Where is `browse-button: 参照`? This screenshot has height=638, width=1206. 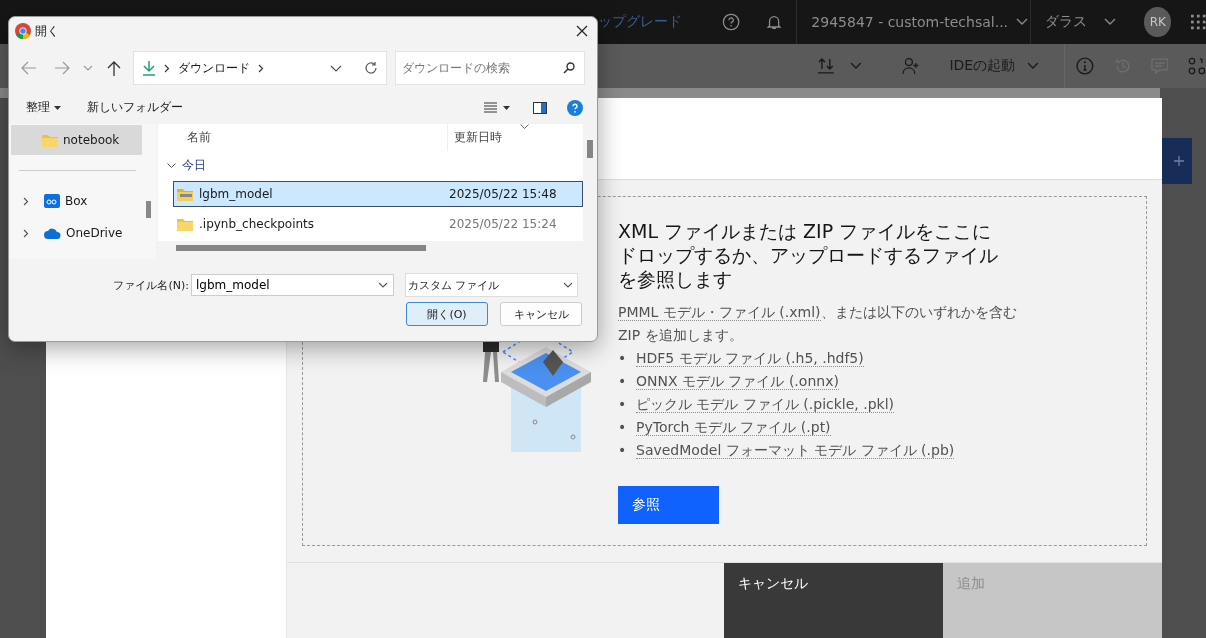 browse-button: 参照 is located at coordinates (668, 505).